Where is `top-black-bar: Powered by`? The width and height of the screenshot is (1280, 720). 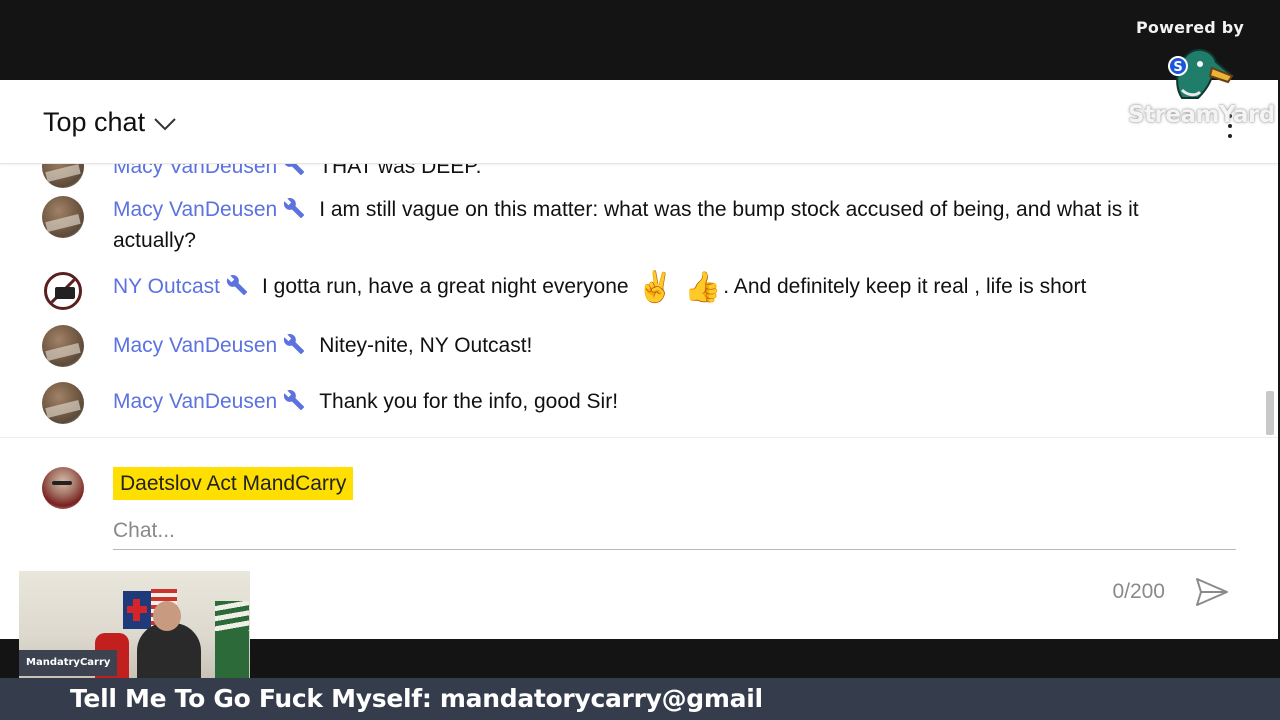 top-black-bar: Powered by is located at coordinates (640, 40).